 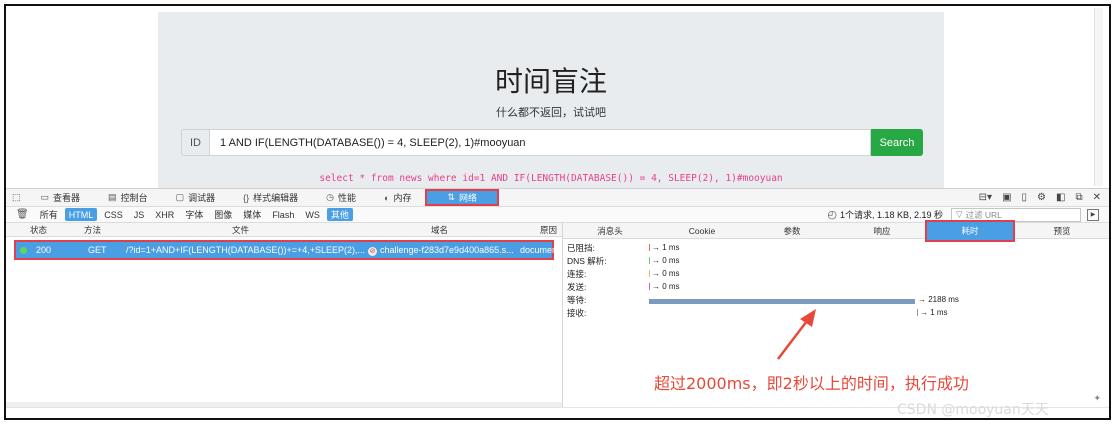 I want to click on filter-images: 图像, so click(x=223, y=214).